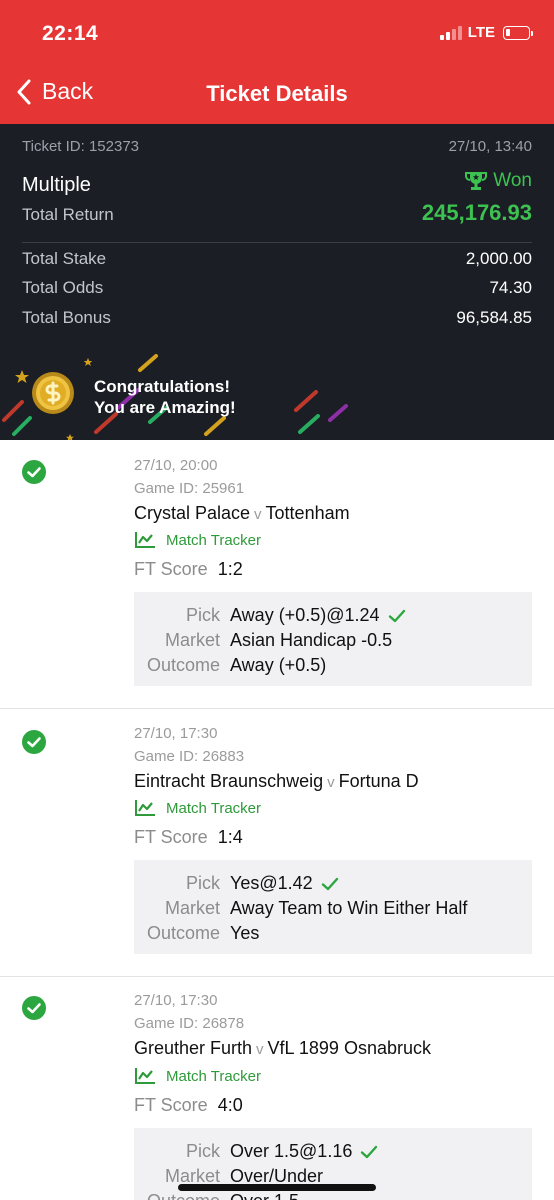  Describe the element at coordinates (245, 933) in the screenshot. I see `outcome-value: Yes` at that location.